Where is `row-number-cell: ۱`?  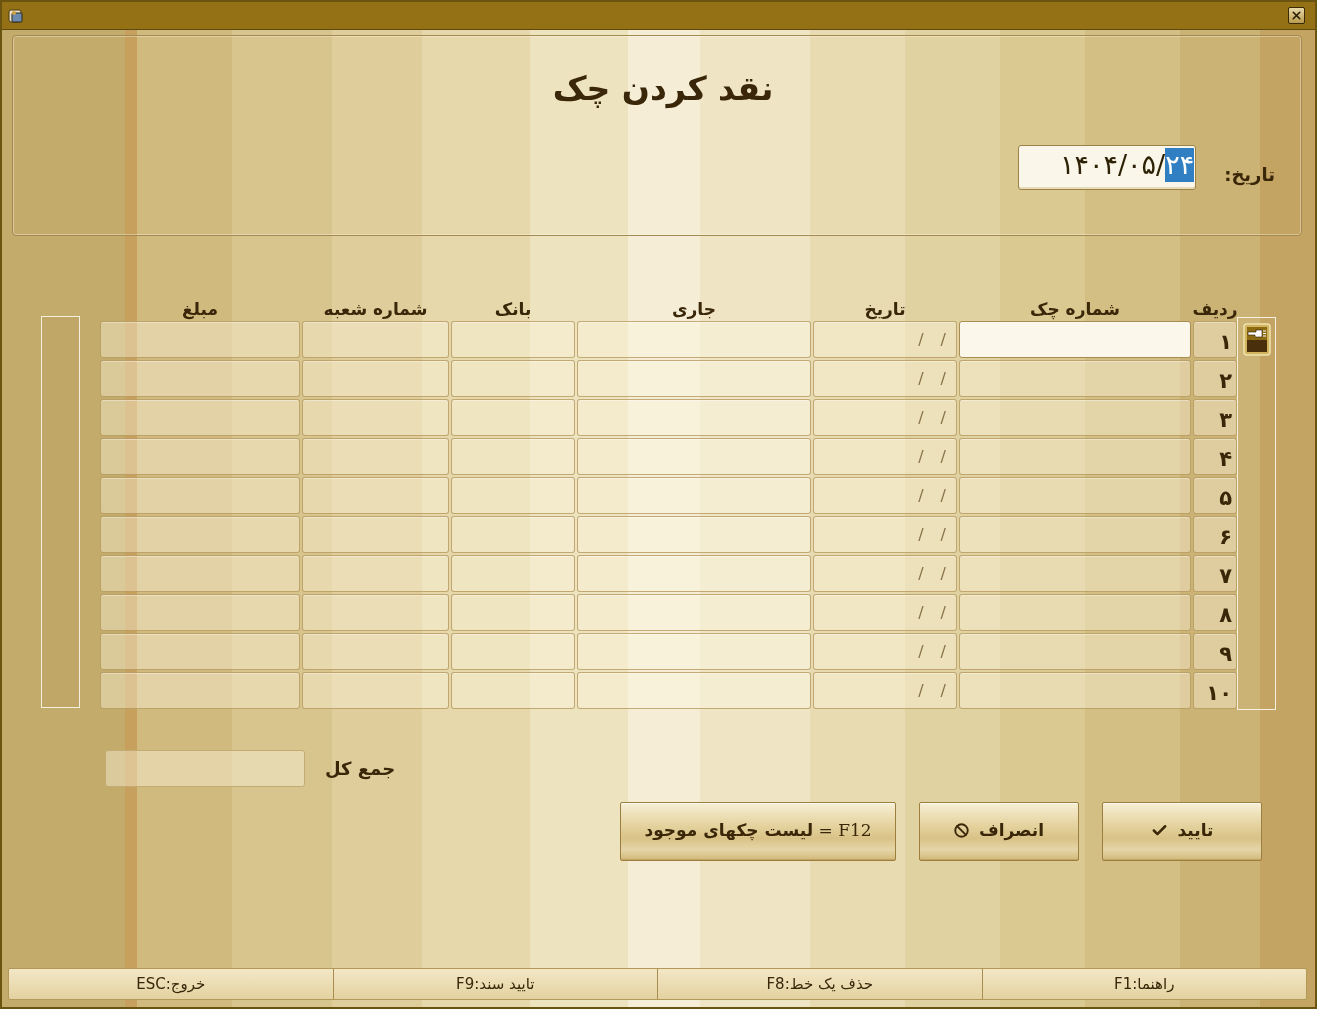
row-number-cell: ۱ is located at coordinates (1215, 339).